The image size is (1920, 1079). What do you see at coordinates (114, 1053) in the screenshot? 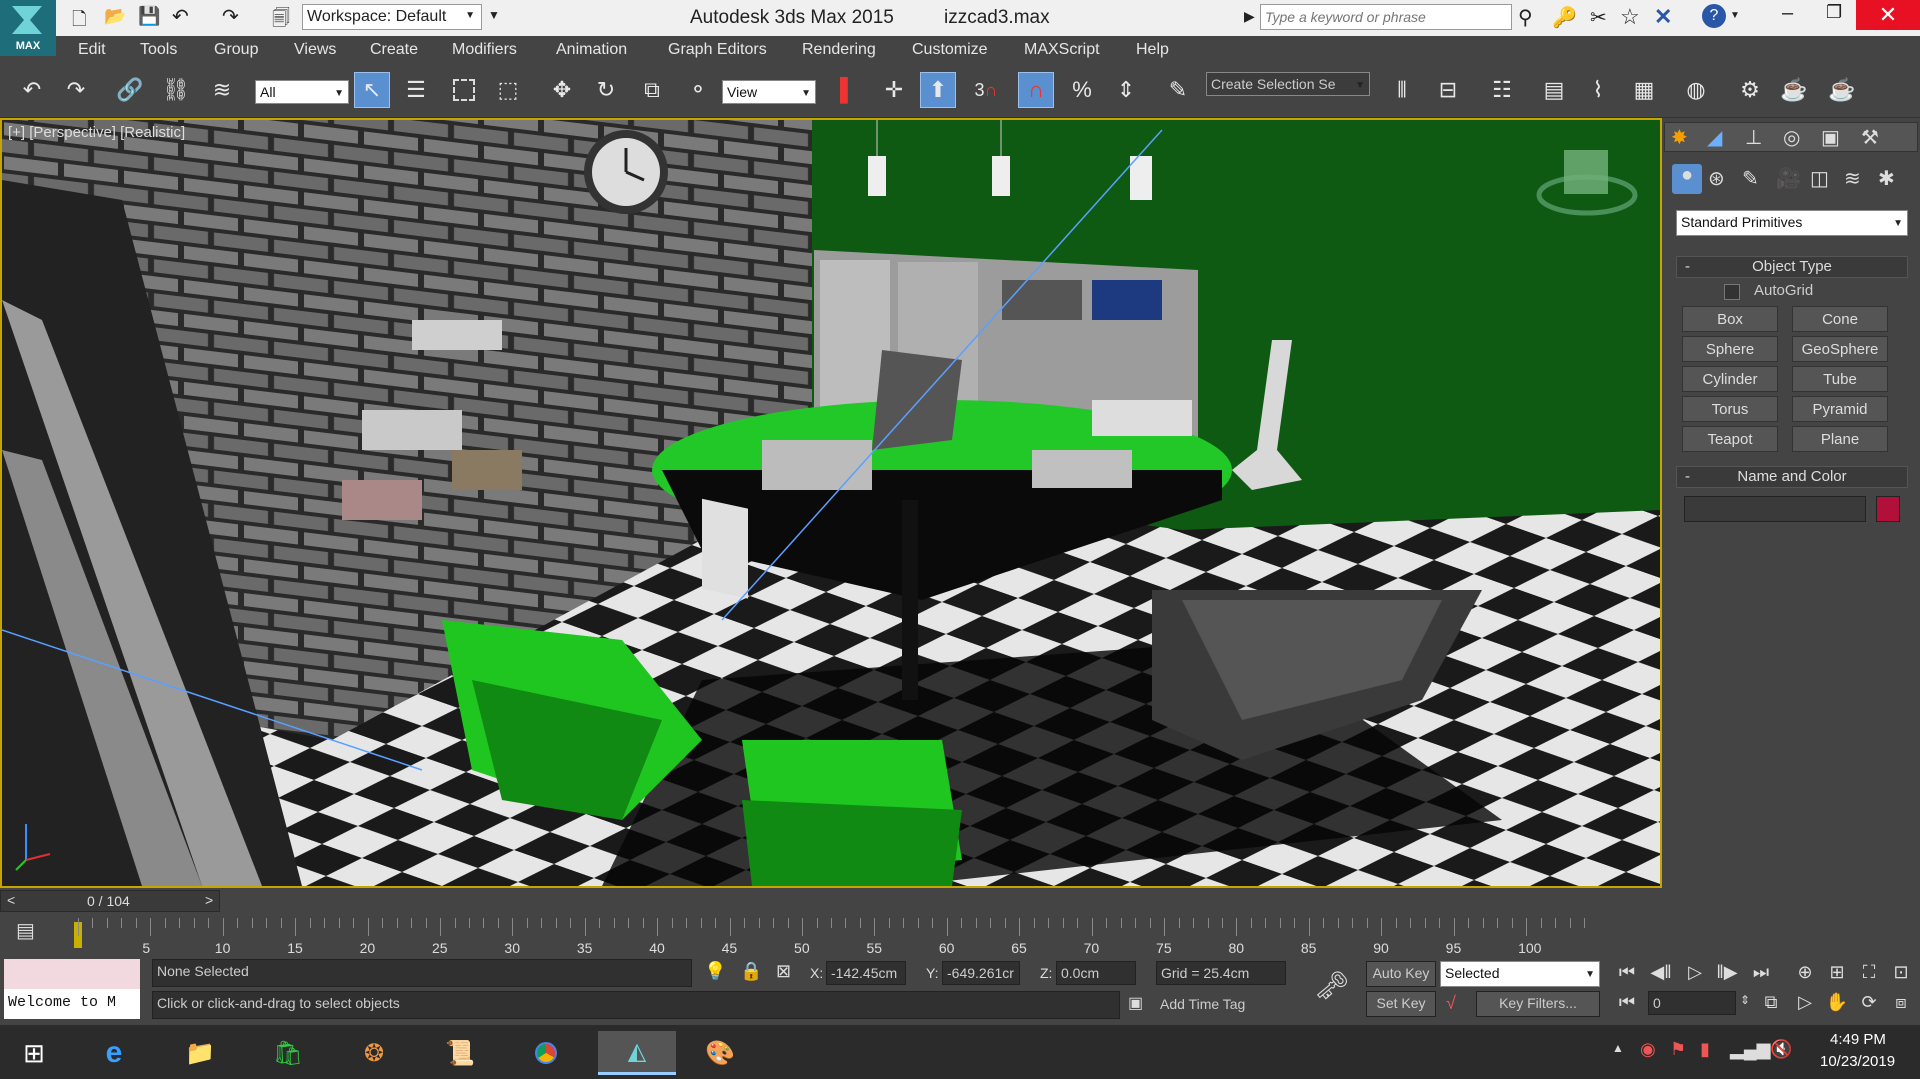
I see `internet-explorer-taskbar-button: e` at bounding box center [114, 1053].